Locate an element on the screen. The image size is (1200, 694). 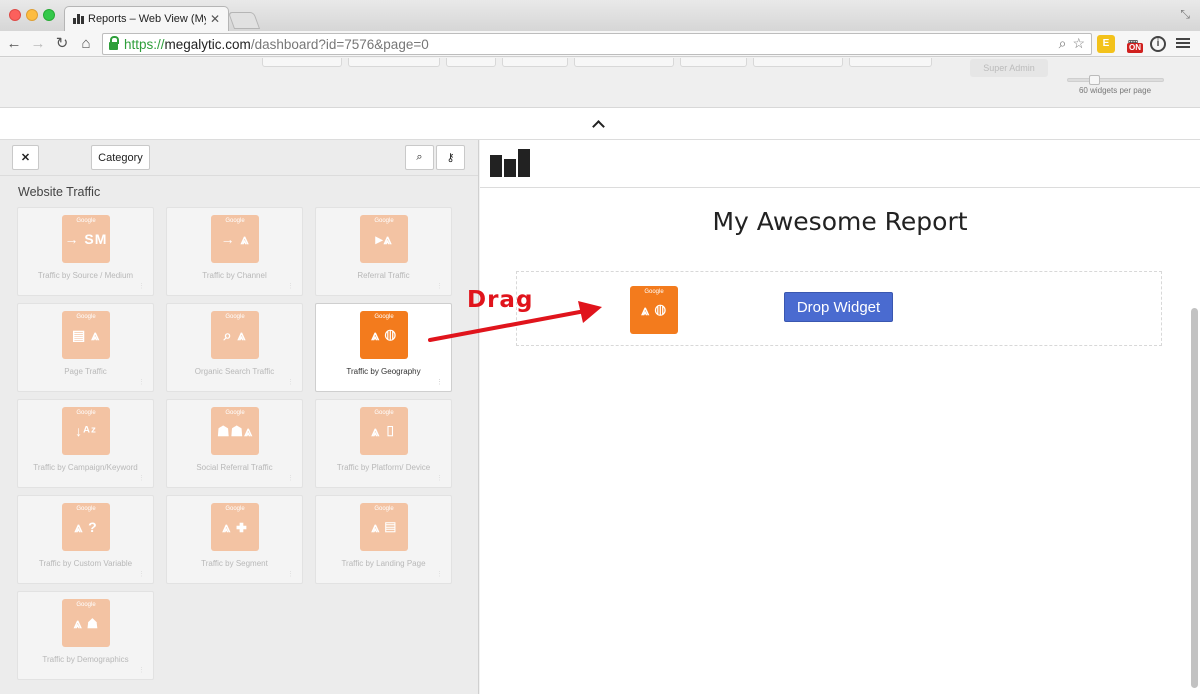
extension-on-icon: ▦ON is located at coordinates (1133, 44).